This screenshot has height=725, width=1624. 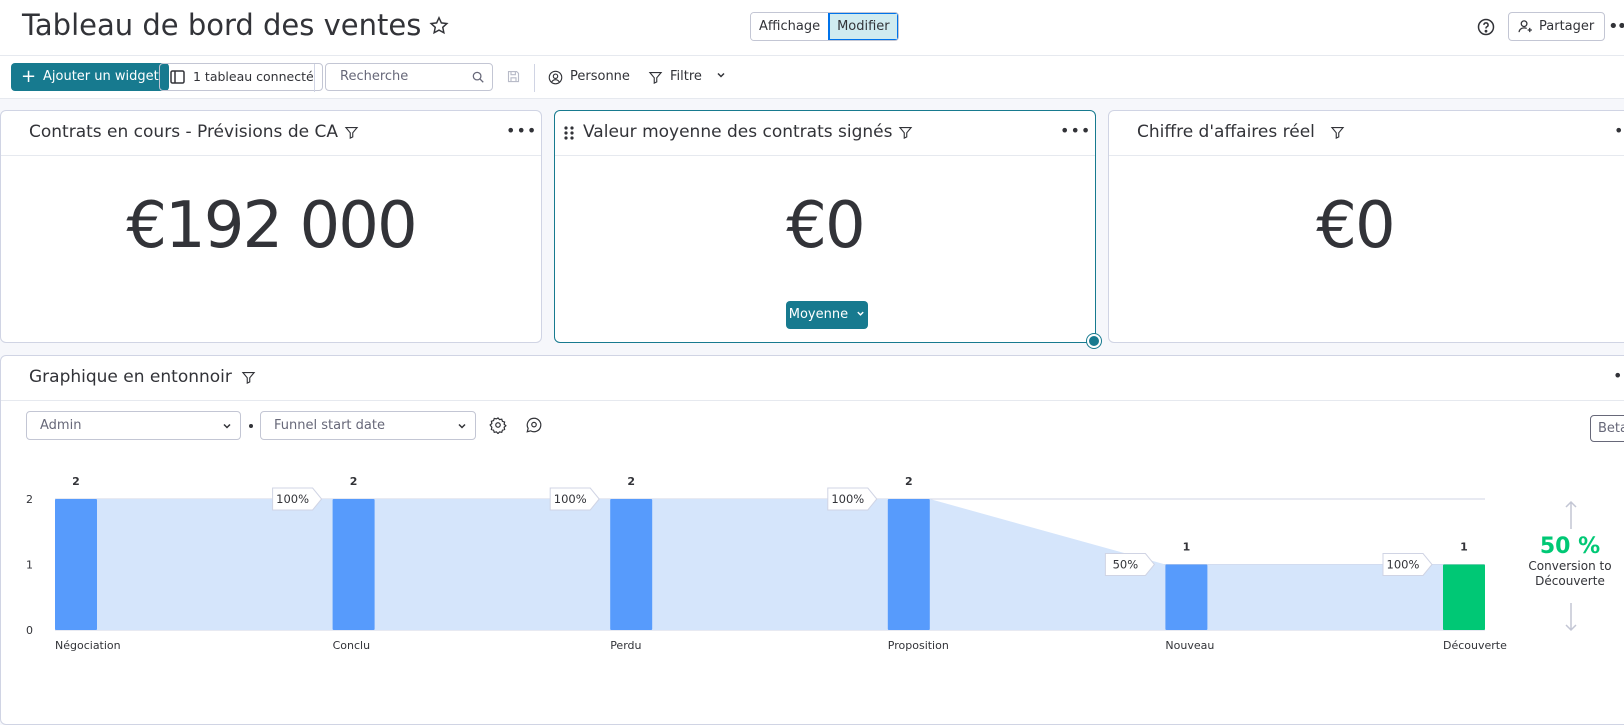 I want to click on y-tick-label: 2, so click(x=29, y=499).